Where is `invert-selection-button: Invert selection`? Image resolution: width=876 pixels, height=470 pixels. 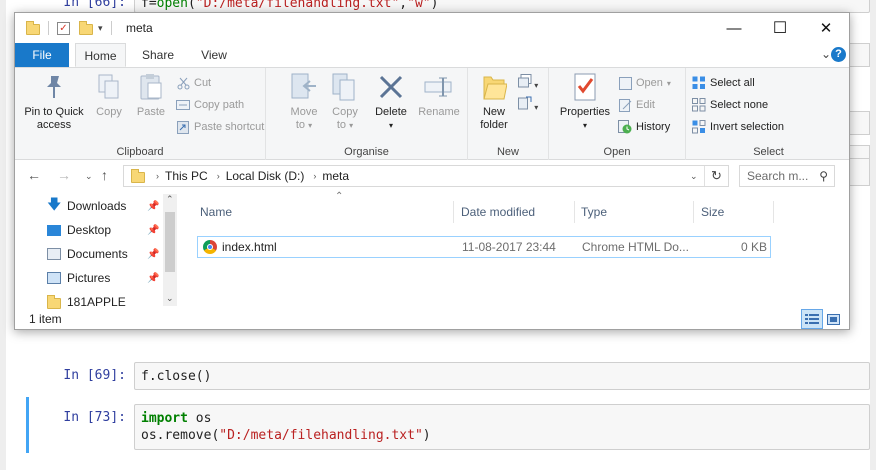
invert-selection-button: Invert selection is located at coordinates (738, 127).